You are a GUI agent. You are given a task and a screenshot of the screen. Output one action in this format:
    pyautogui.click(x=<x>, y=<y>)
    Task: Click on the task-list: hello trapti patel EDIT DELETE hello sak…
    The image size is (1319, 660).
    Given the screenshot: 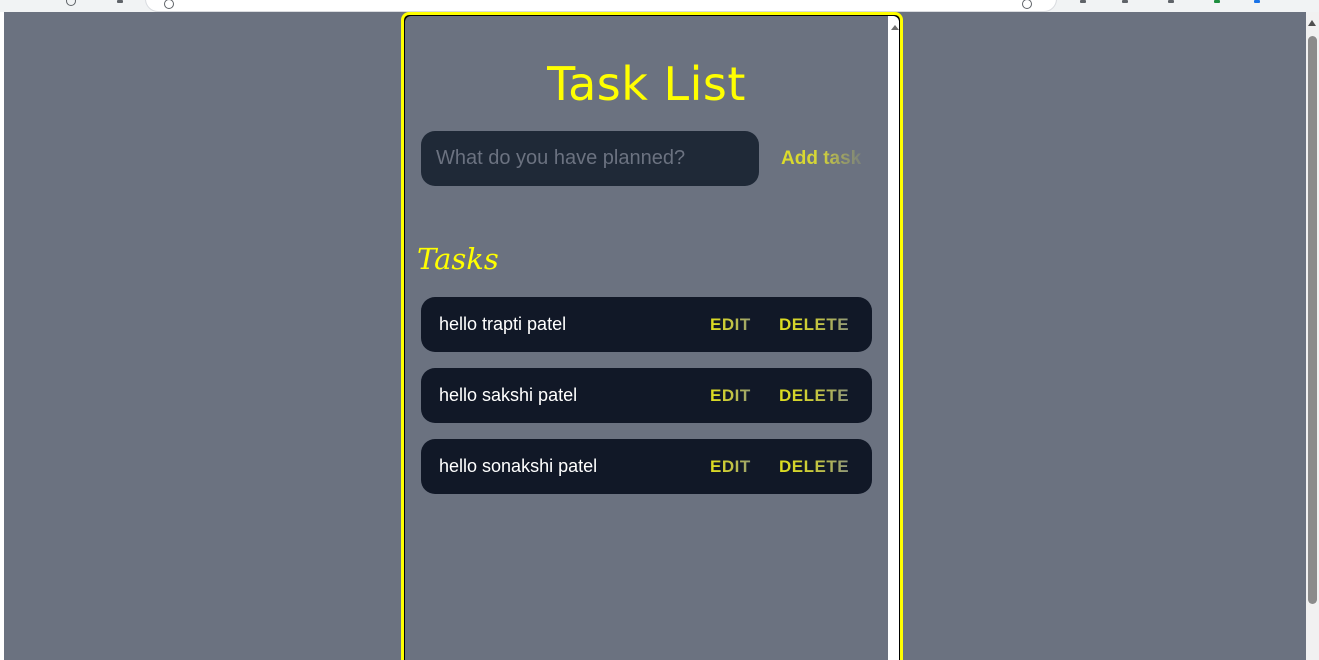 What is the action you would take?
    pyautogui.click(x=646, y=403)
    